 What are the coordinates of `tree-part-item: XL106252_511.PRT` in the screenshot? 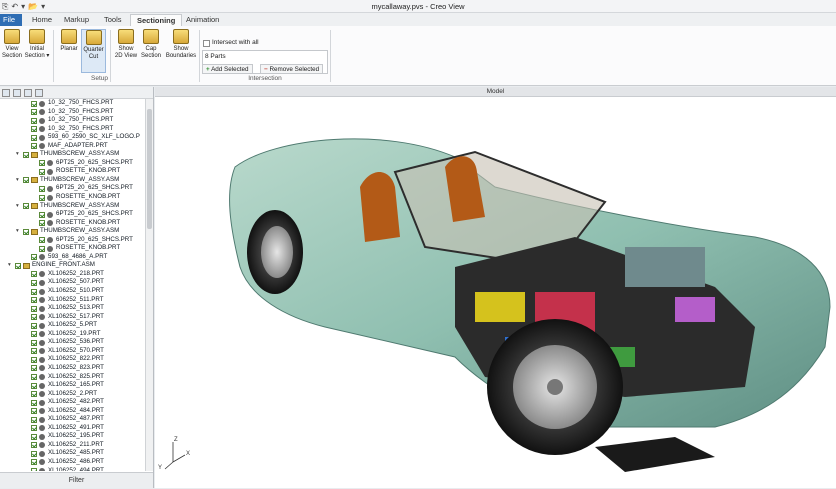 It's located at (72, 300).